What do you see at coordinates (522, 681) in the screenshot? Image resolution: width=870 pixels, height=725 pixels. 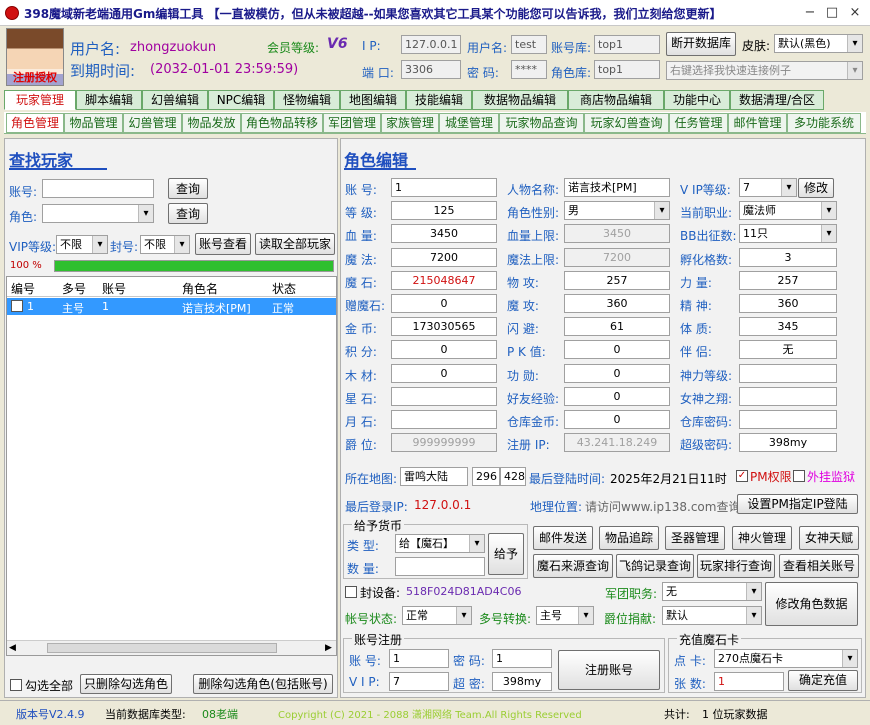 I see `reg-super-pwd-input: 398my` at bounding box center [522, 681].